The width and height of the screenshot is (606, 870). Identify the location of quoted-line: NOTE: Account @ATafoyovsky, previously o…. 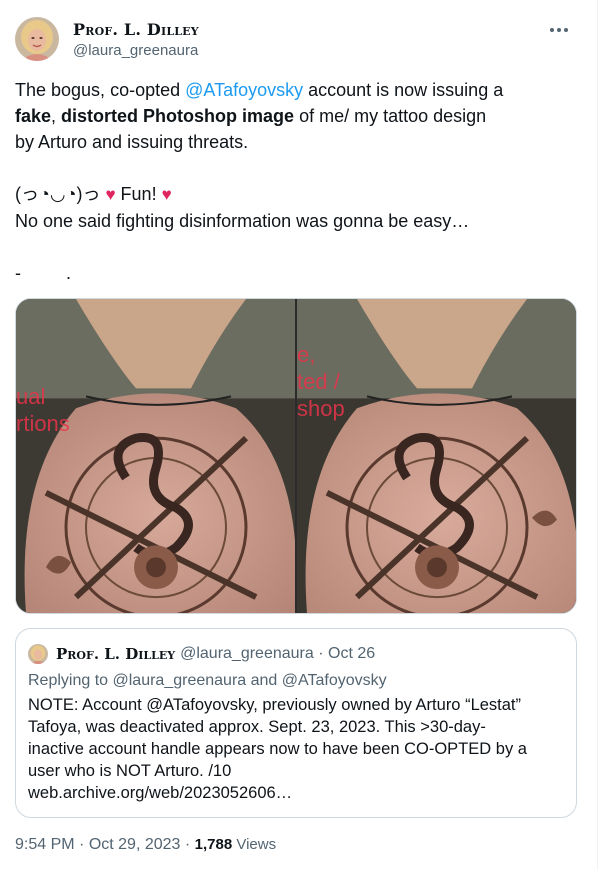
(275, 705).